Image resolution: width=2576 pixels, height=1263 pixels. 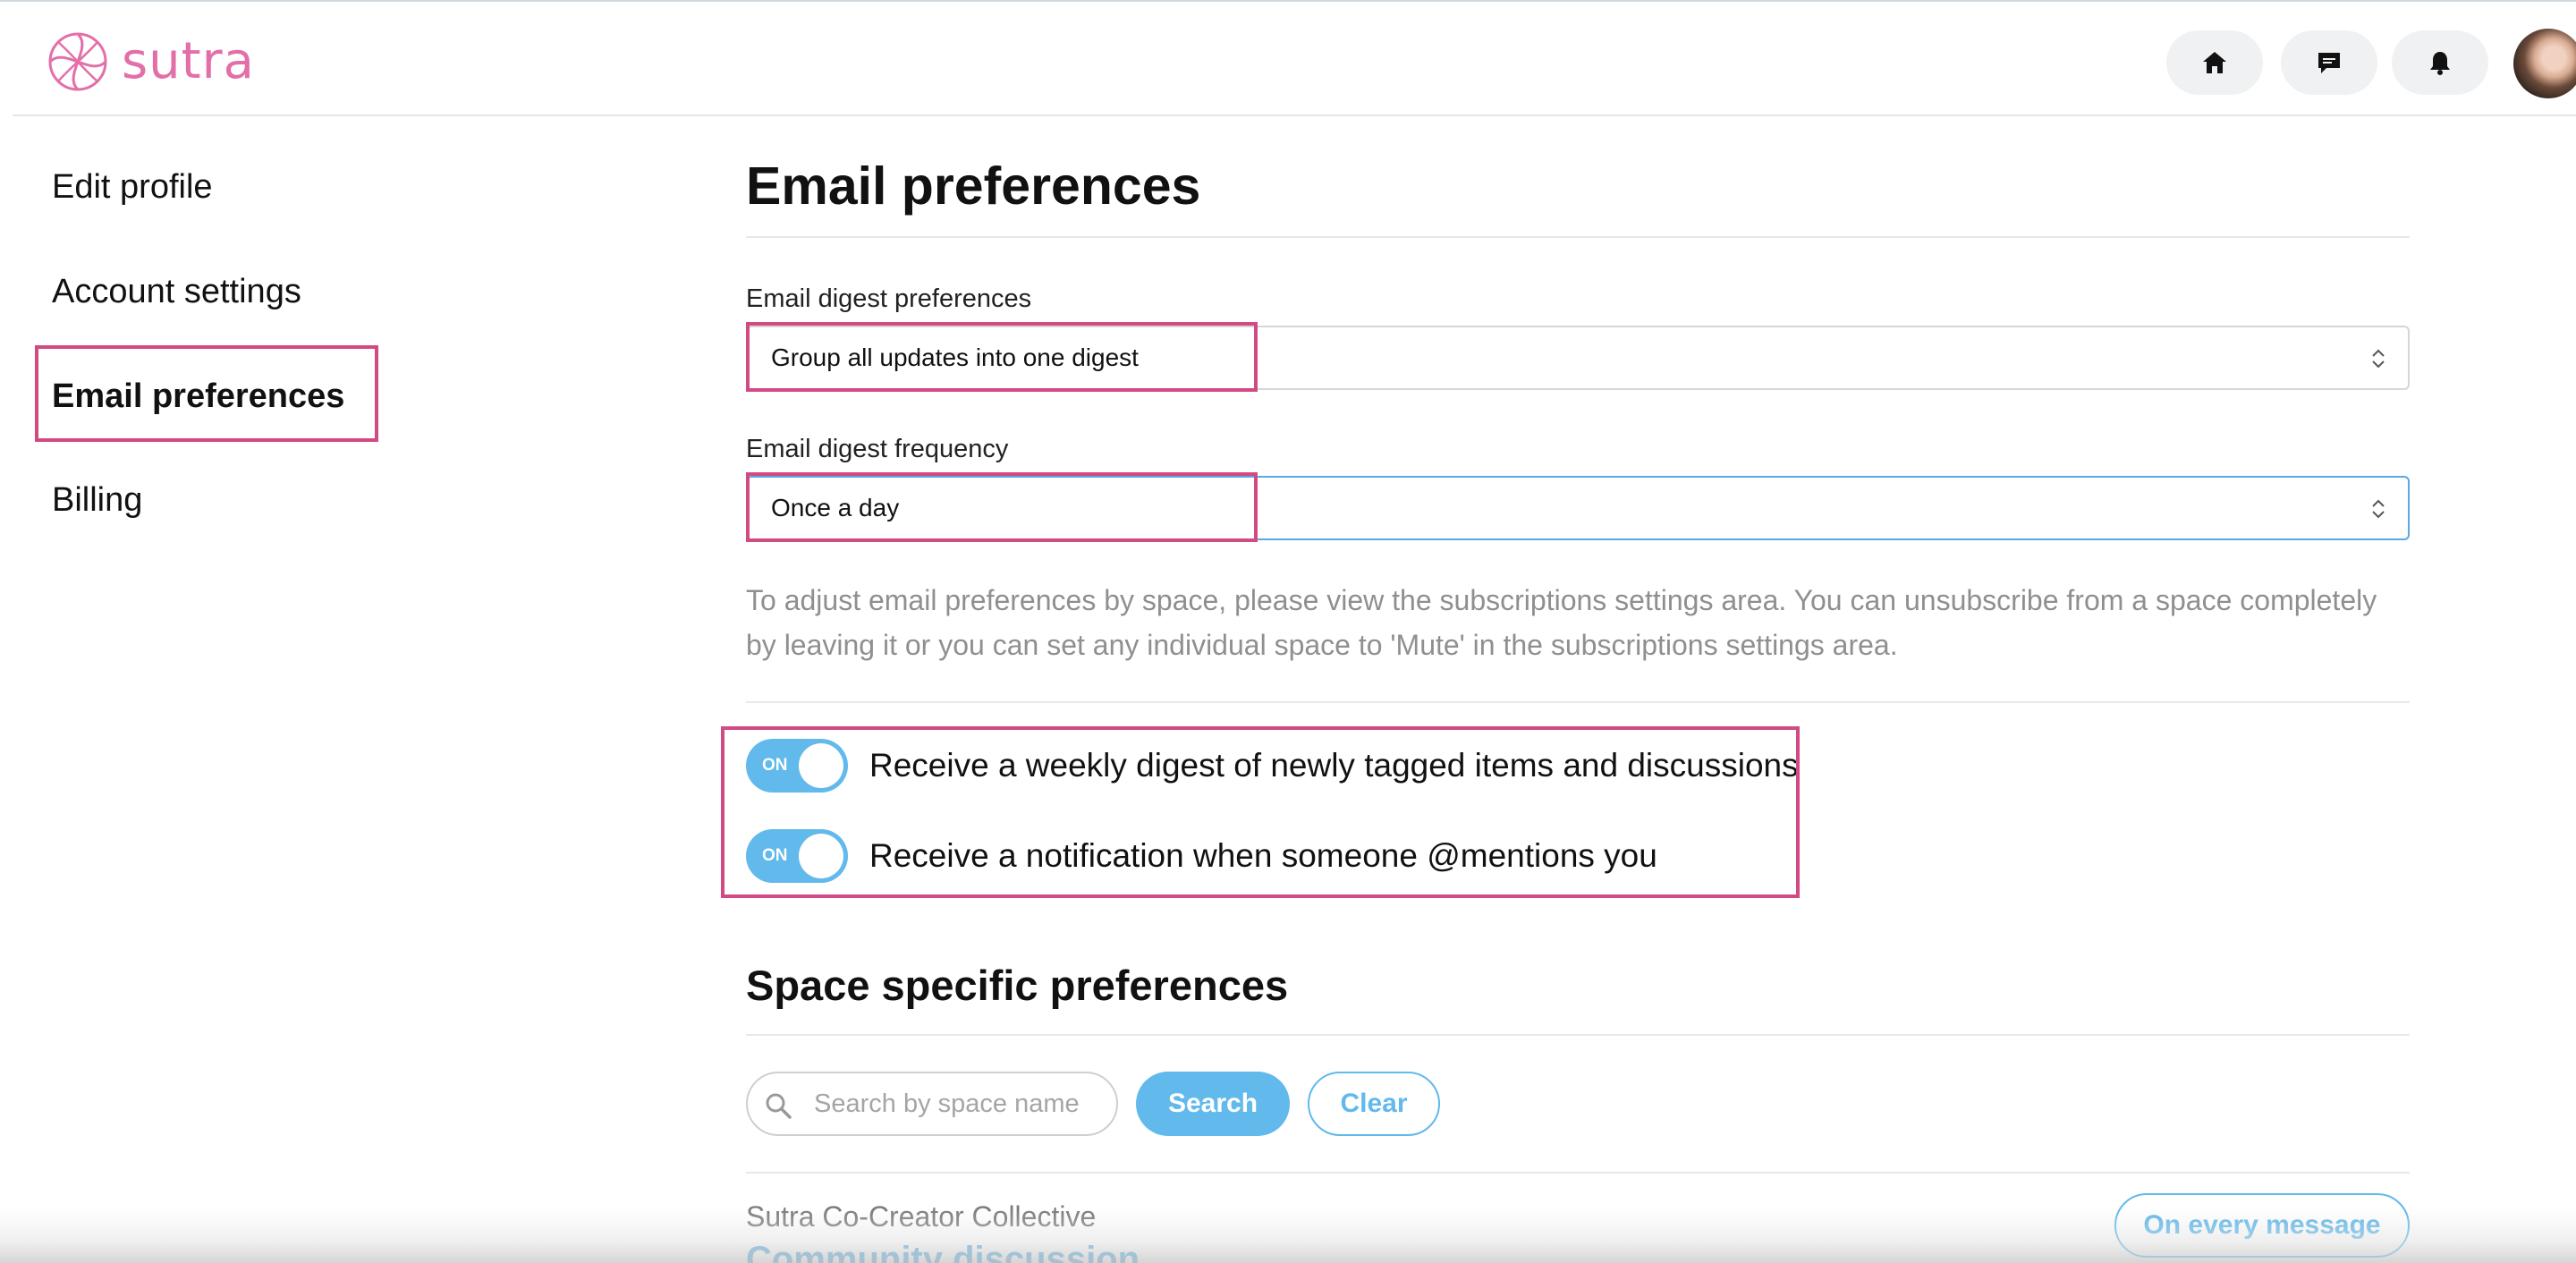 I want to click on sidebar-item-edit-profile: Edit profile, so click(x=132, y=187).